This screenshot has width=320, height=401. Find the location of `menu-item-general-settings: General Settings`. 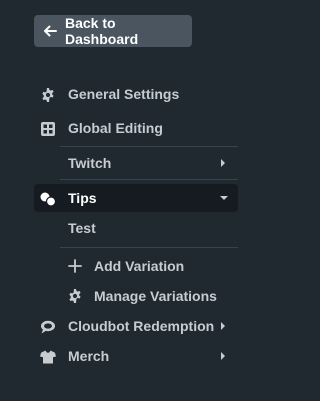

menu-item-general-settings: General Settings is located at coordinates (136, 94).